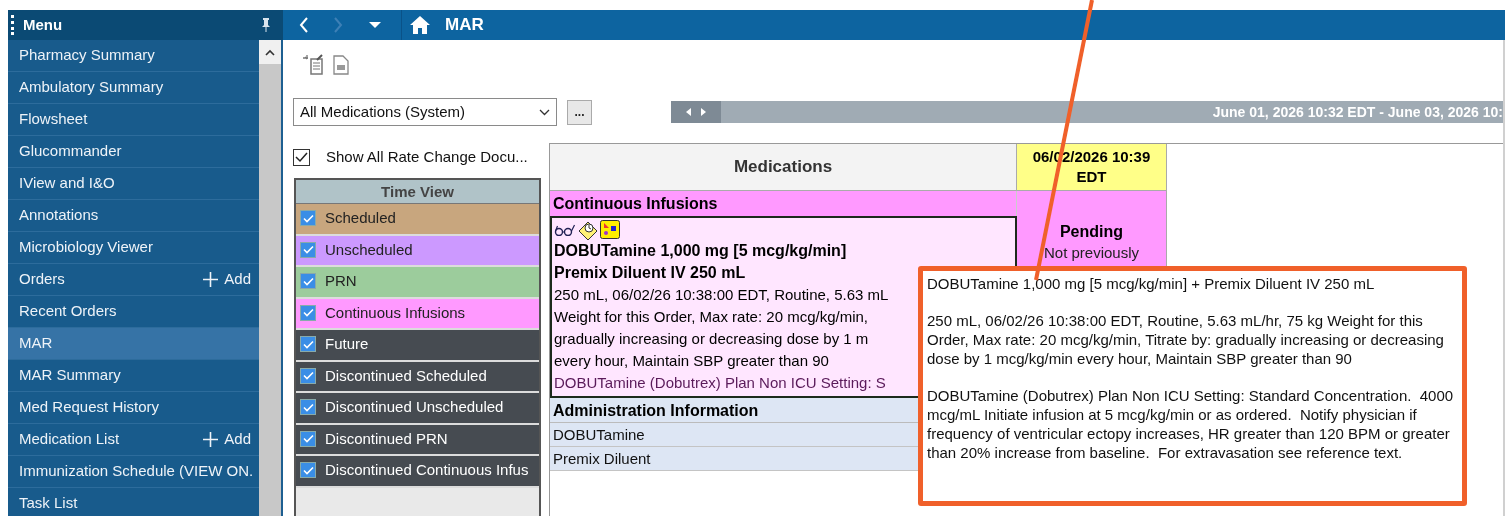 The image size is (1510, 516). Describe the element at coordinates (610, 229) in the screenshot. I see `shapes-icon` at that location.